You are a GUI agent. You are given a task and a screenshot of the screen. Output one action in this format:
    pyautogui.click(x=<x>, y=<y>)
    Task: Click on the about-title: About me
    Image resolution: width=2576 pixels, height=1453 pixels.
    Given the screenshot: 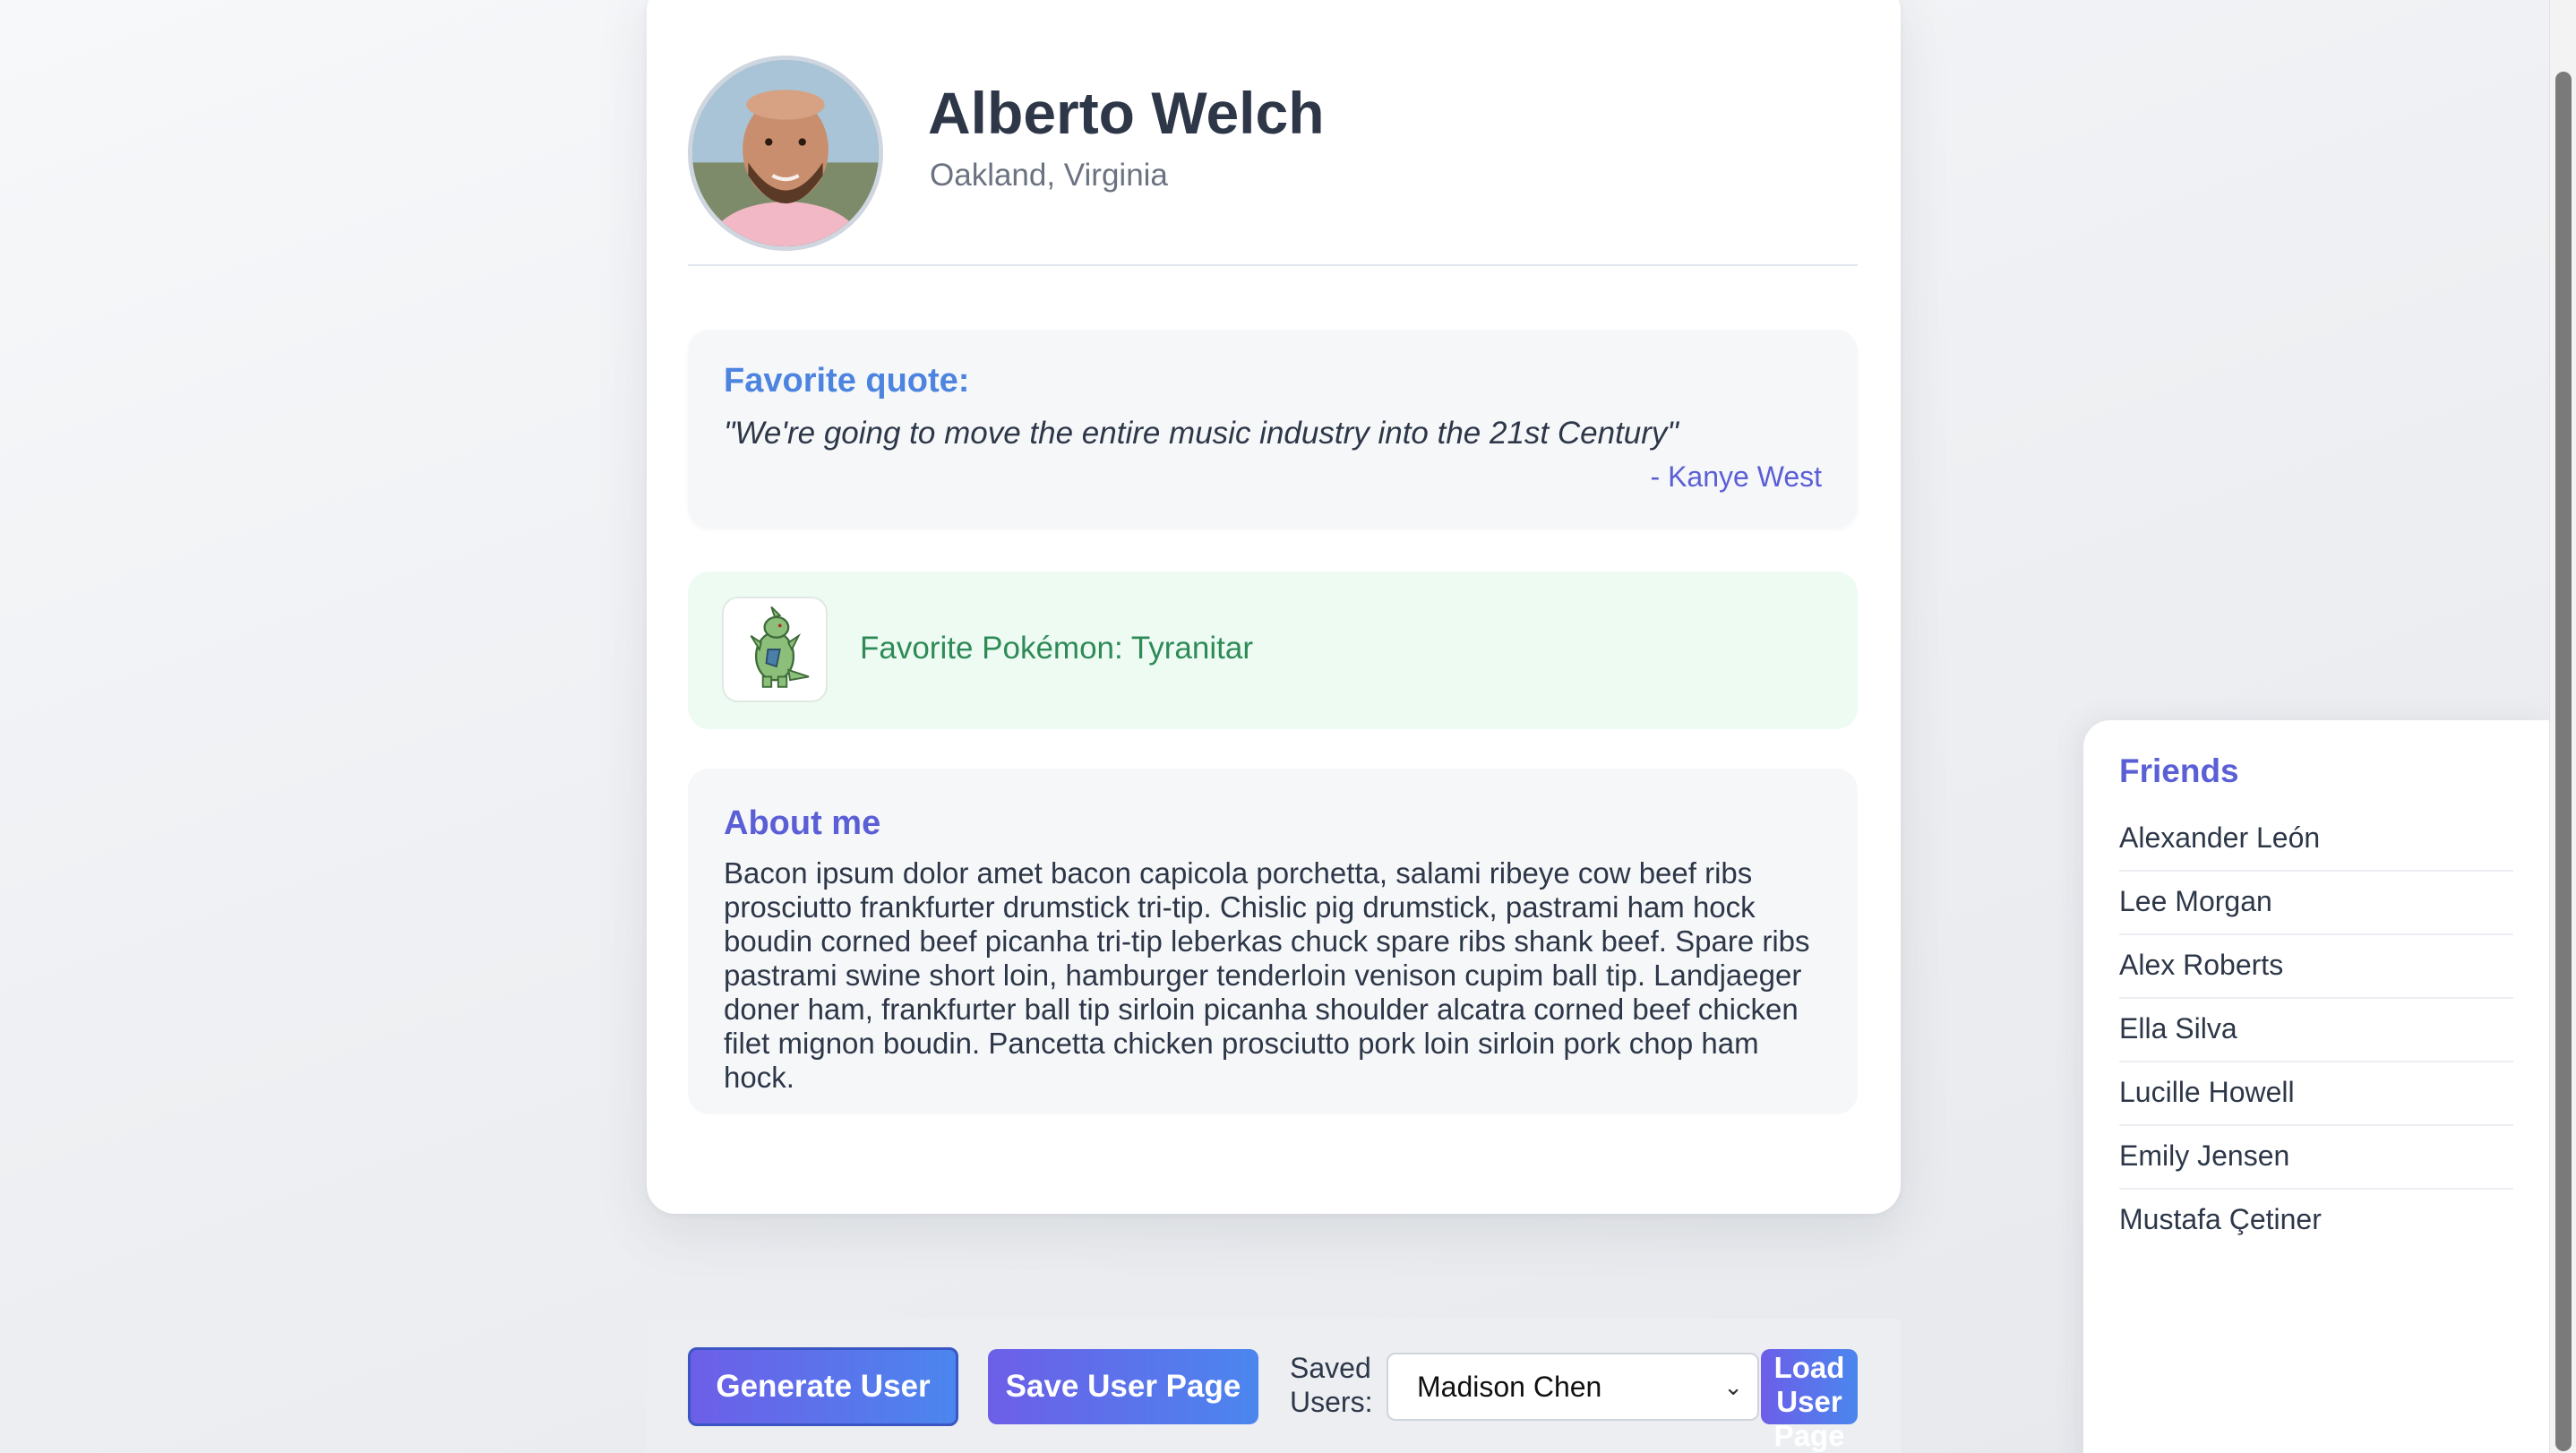 What is the action you would take?
    pyautogui.click(x=802, y=823)
    